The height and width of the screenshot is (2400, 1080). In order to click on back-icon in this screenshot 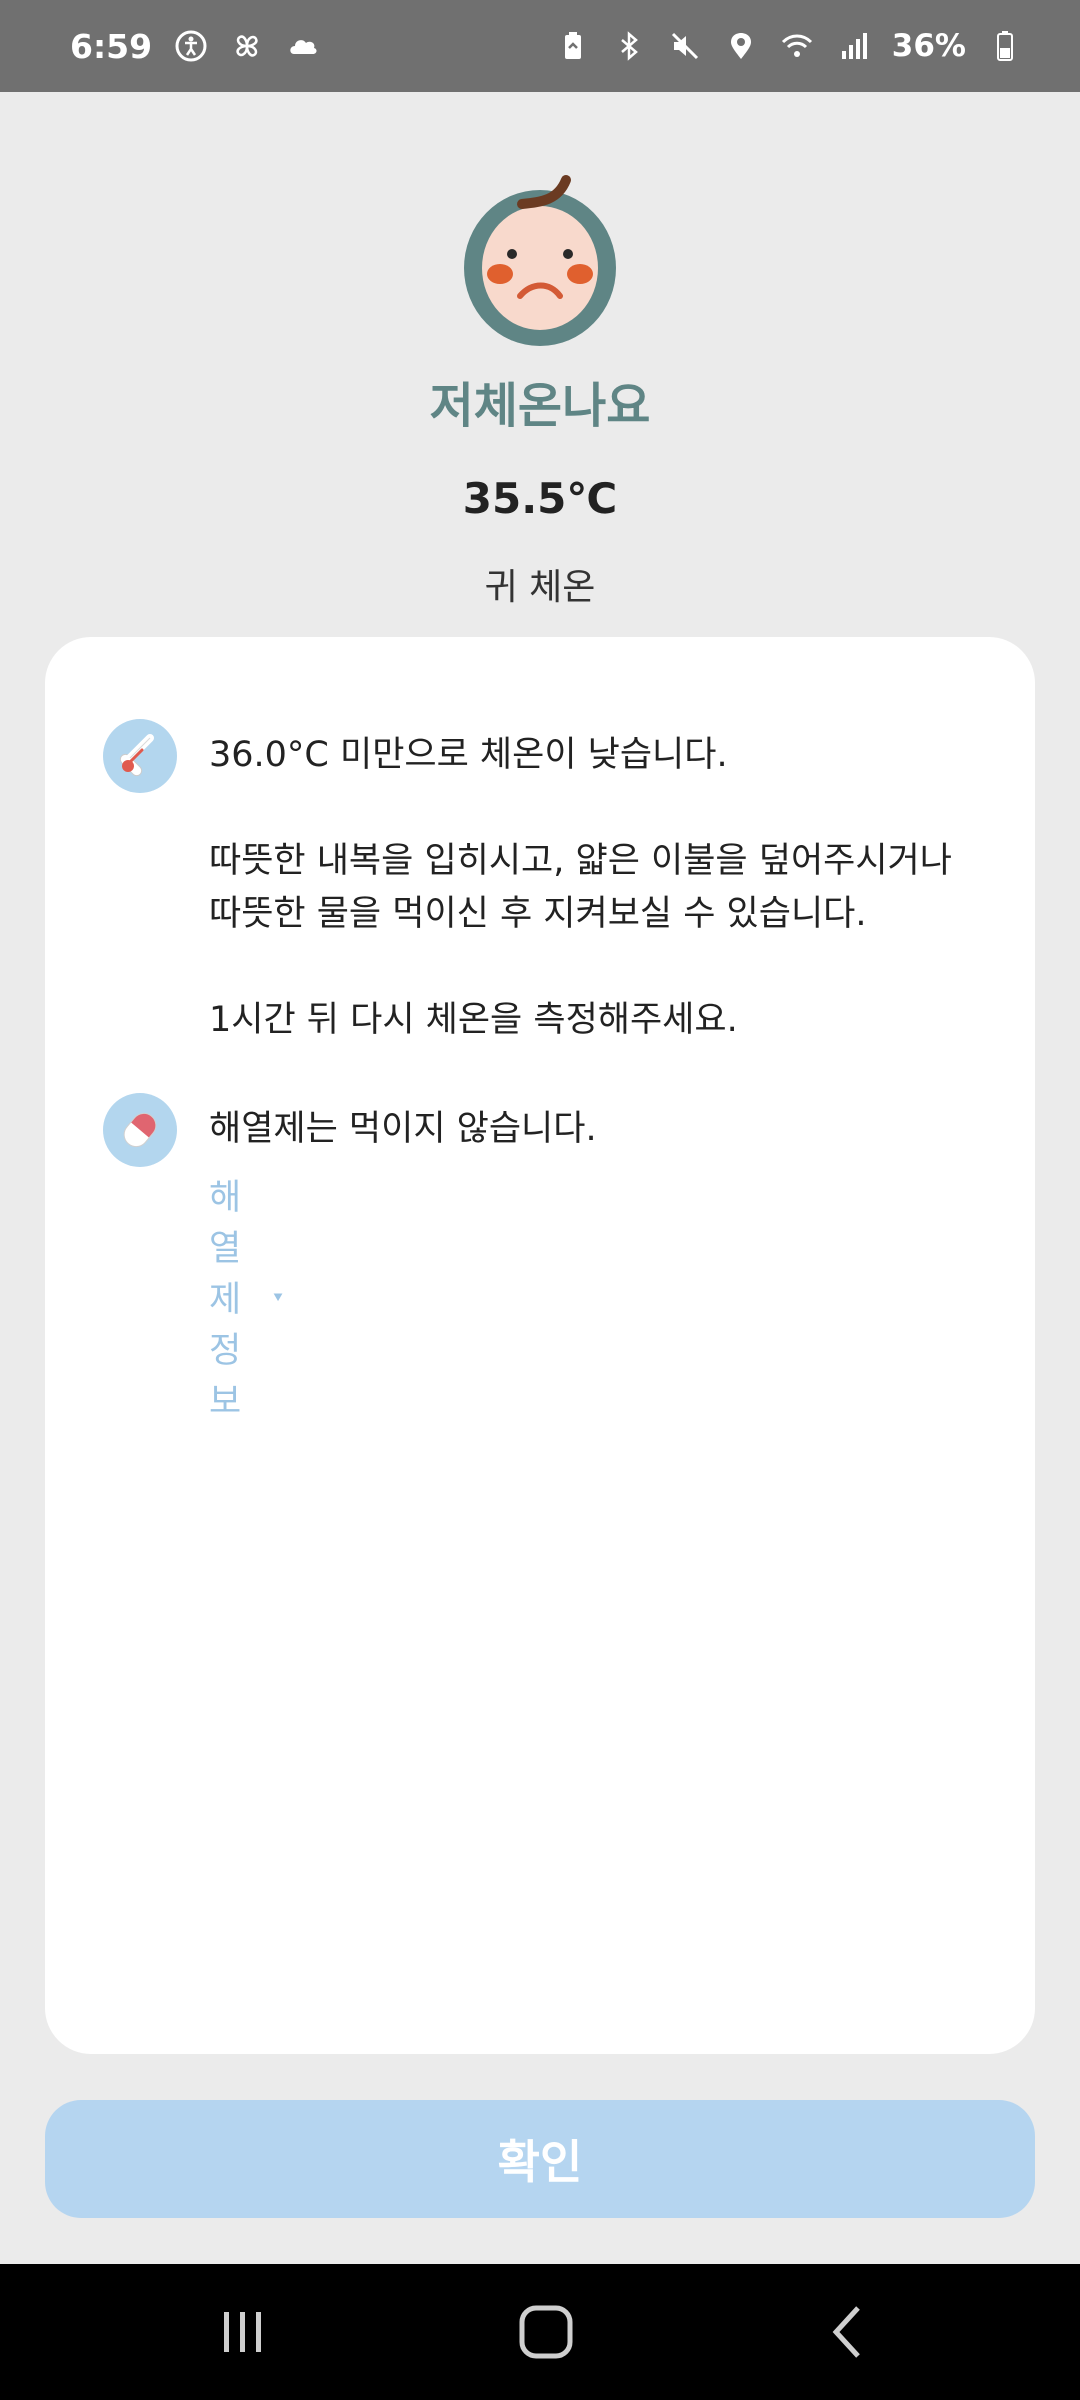, I will do `click(846, 2332)`.